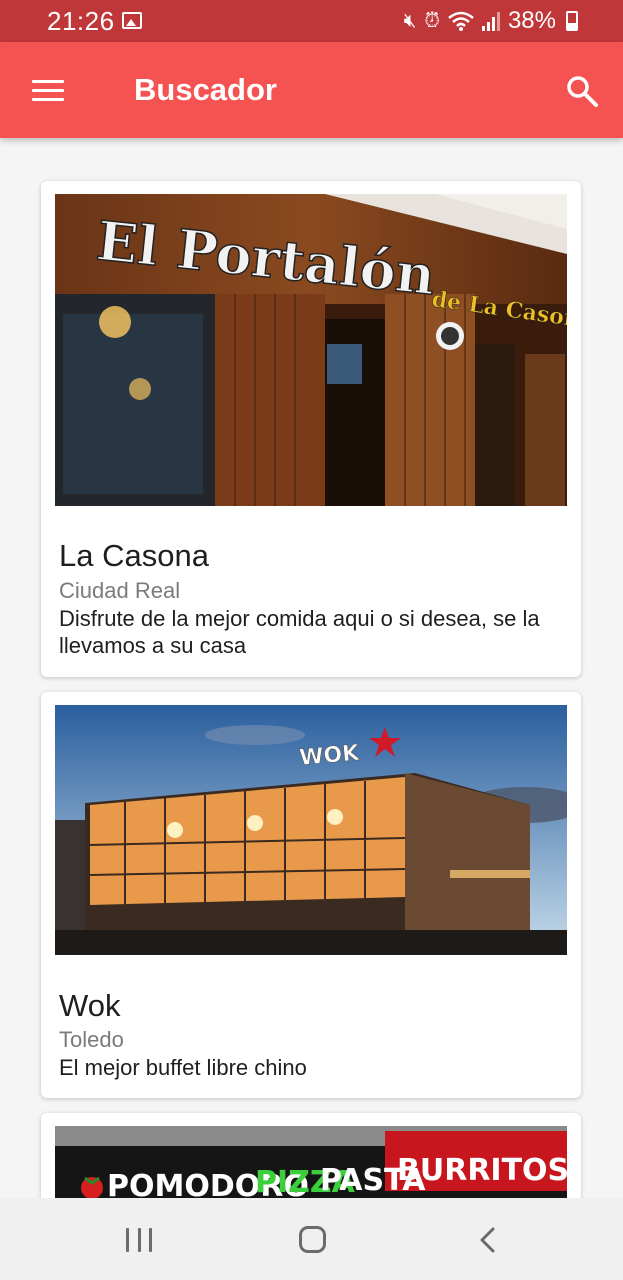 Image resolution: width=623 pixels, height=1280 pixels. What do you see at coordinates (49, 91) in the screenshot?
I see `menu-icon` at bounding box center [49, 91].